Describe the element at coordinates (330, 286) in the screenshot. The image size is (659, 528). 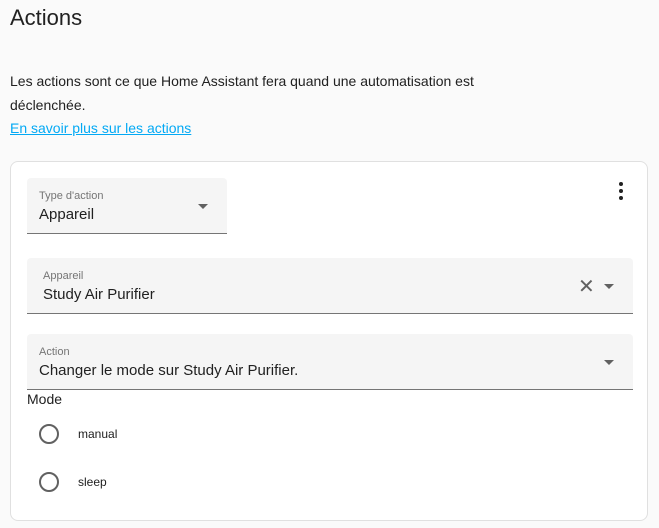
I see `device-select: Appareil Study Air Purifier ✕` at that location.